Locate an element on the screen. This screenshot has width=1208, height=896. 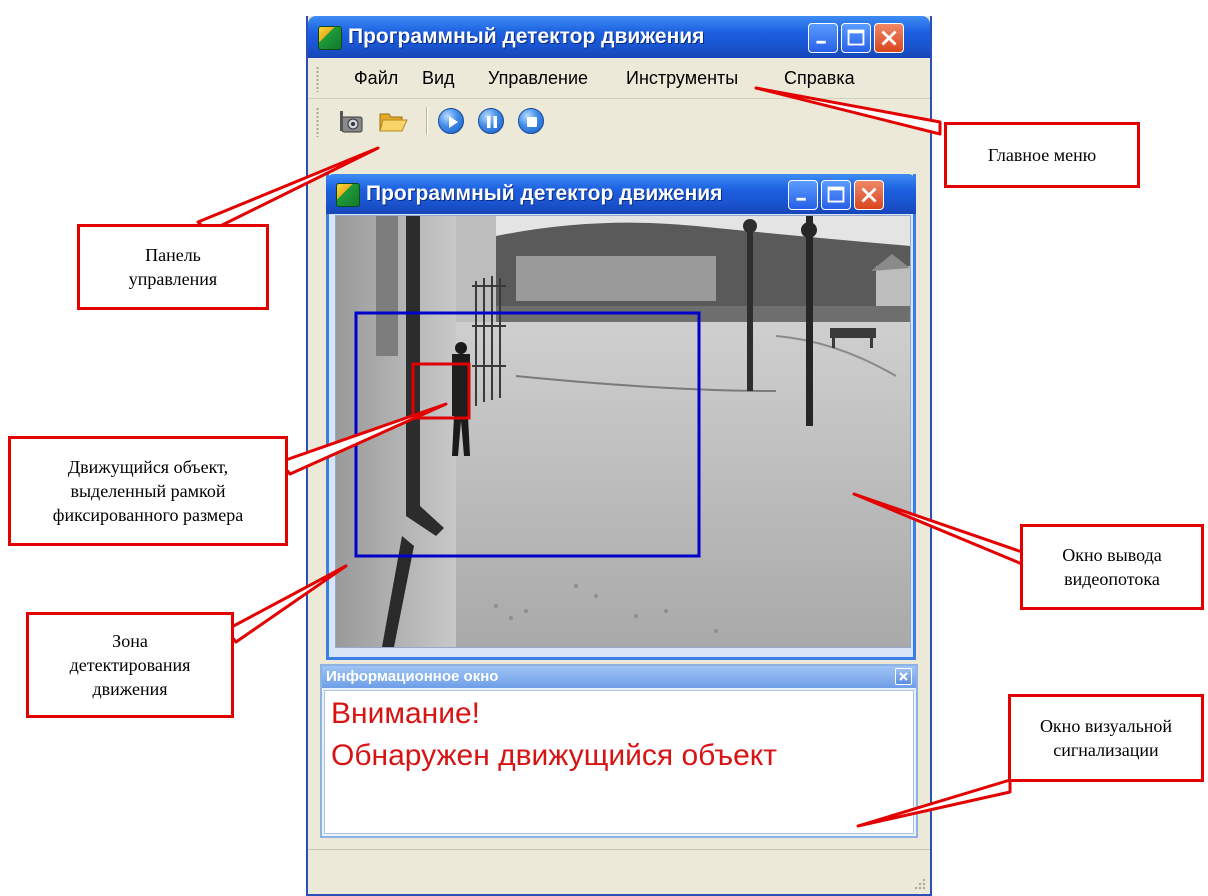
callout-detection-zone-line3: движения is located at coordinates (130, 689).